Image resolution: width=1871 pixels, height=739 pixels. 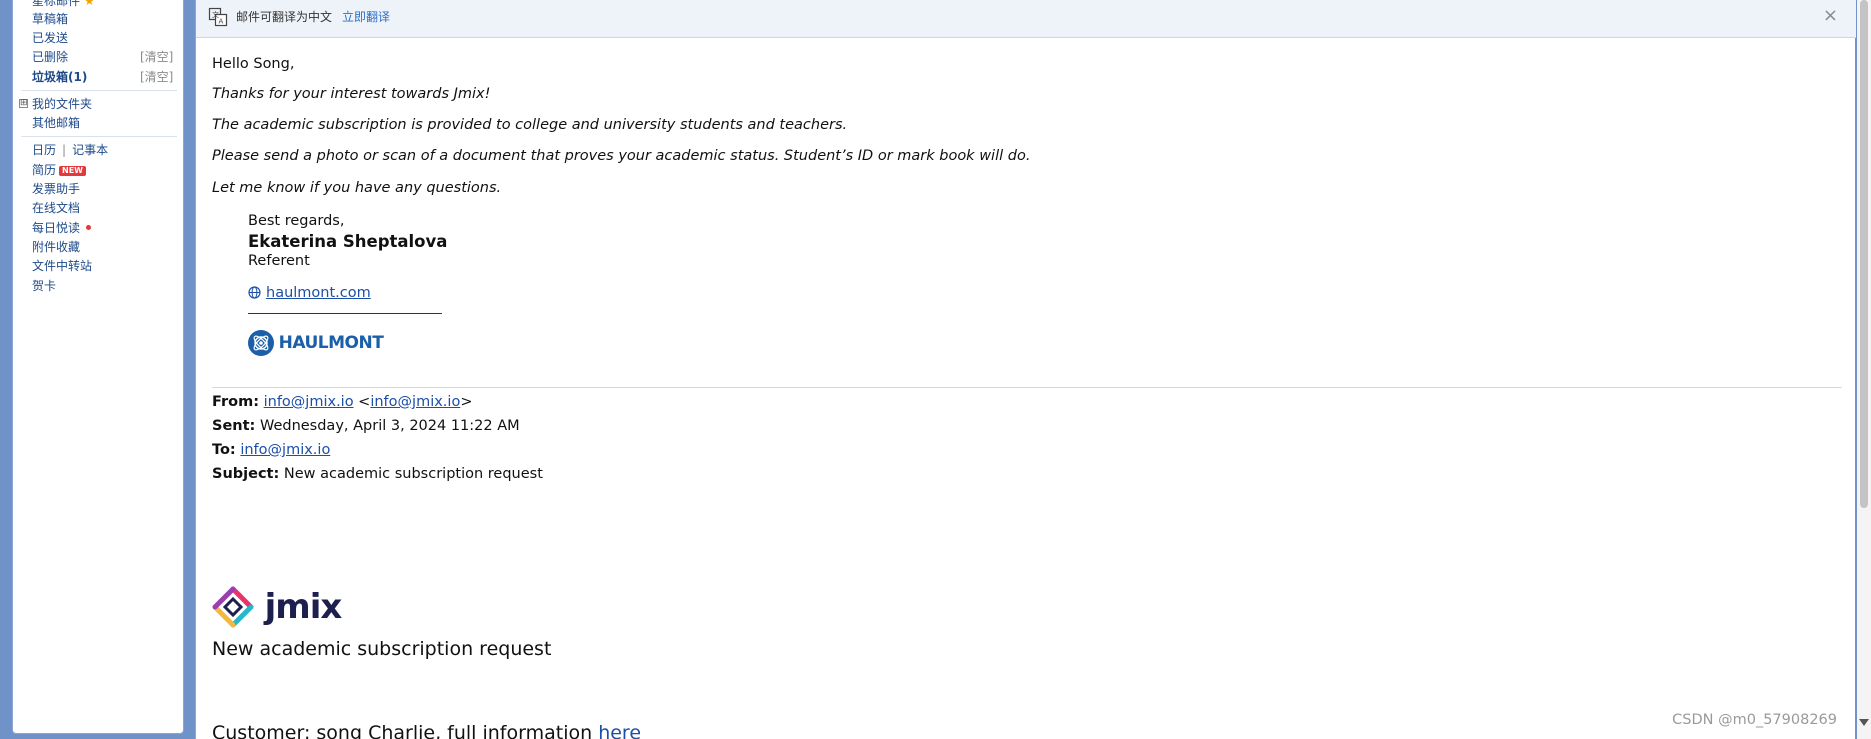 I want to click on email-greeting: Hello Song,, so click(x=253, y=64).